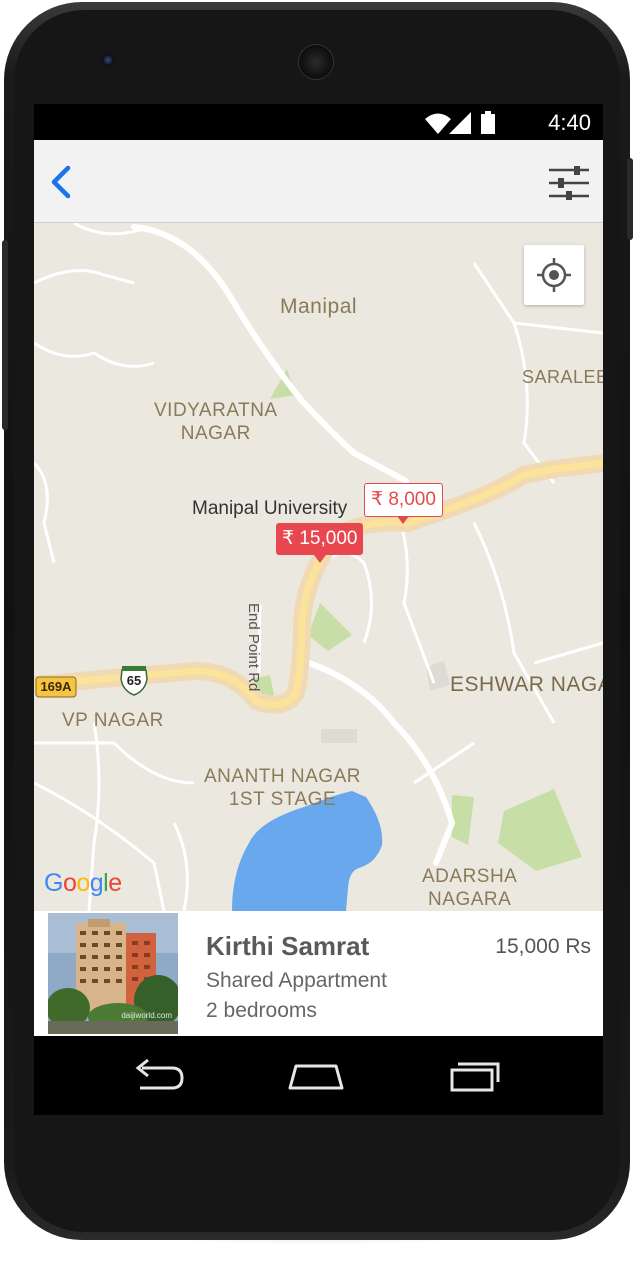 This screenshot has width=634, height=1261. I want to click on status-time: 4:40, so click(569, 122).